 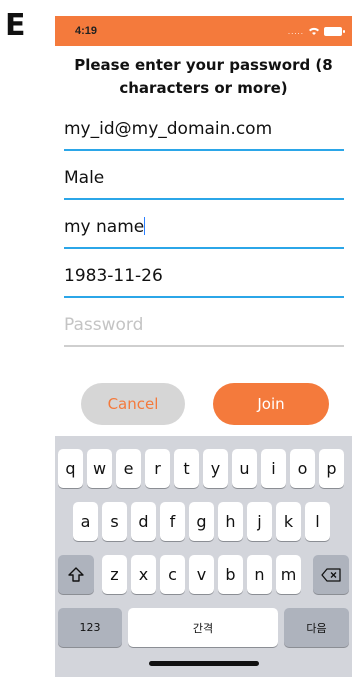 What do you see at coordinates (172, 521) in the screenshot?
I see `key-f: f` at bounding box center [172, 521].